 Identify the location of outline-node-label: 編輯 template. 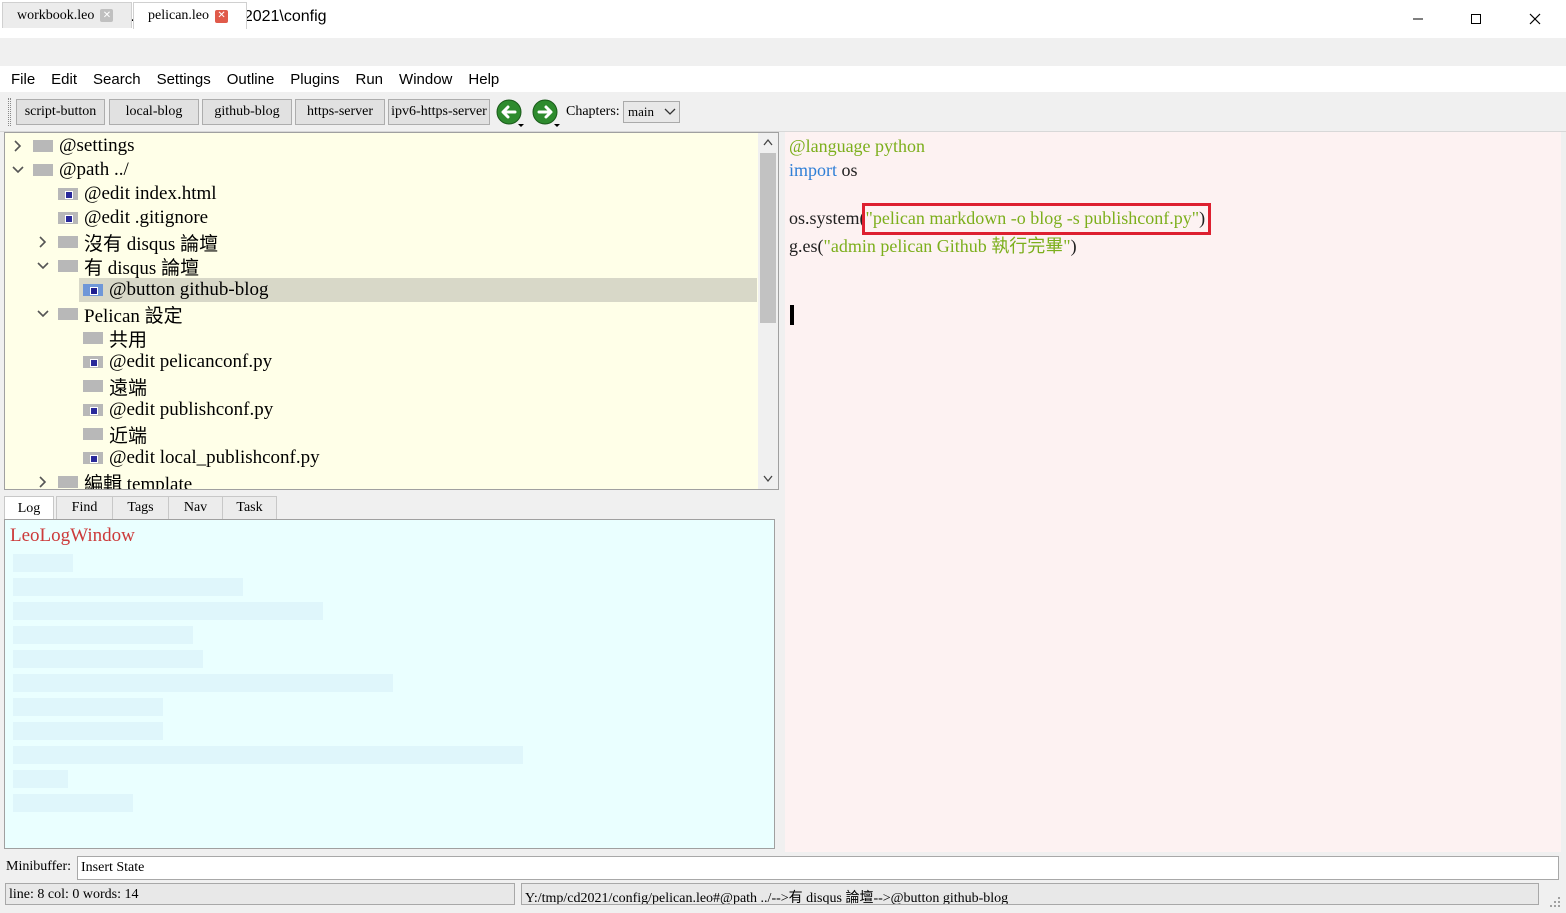
(138, 481).